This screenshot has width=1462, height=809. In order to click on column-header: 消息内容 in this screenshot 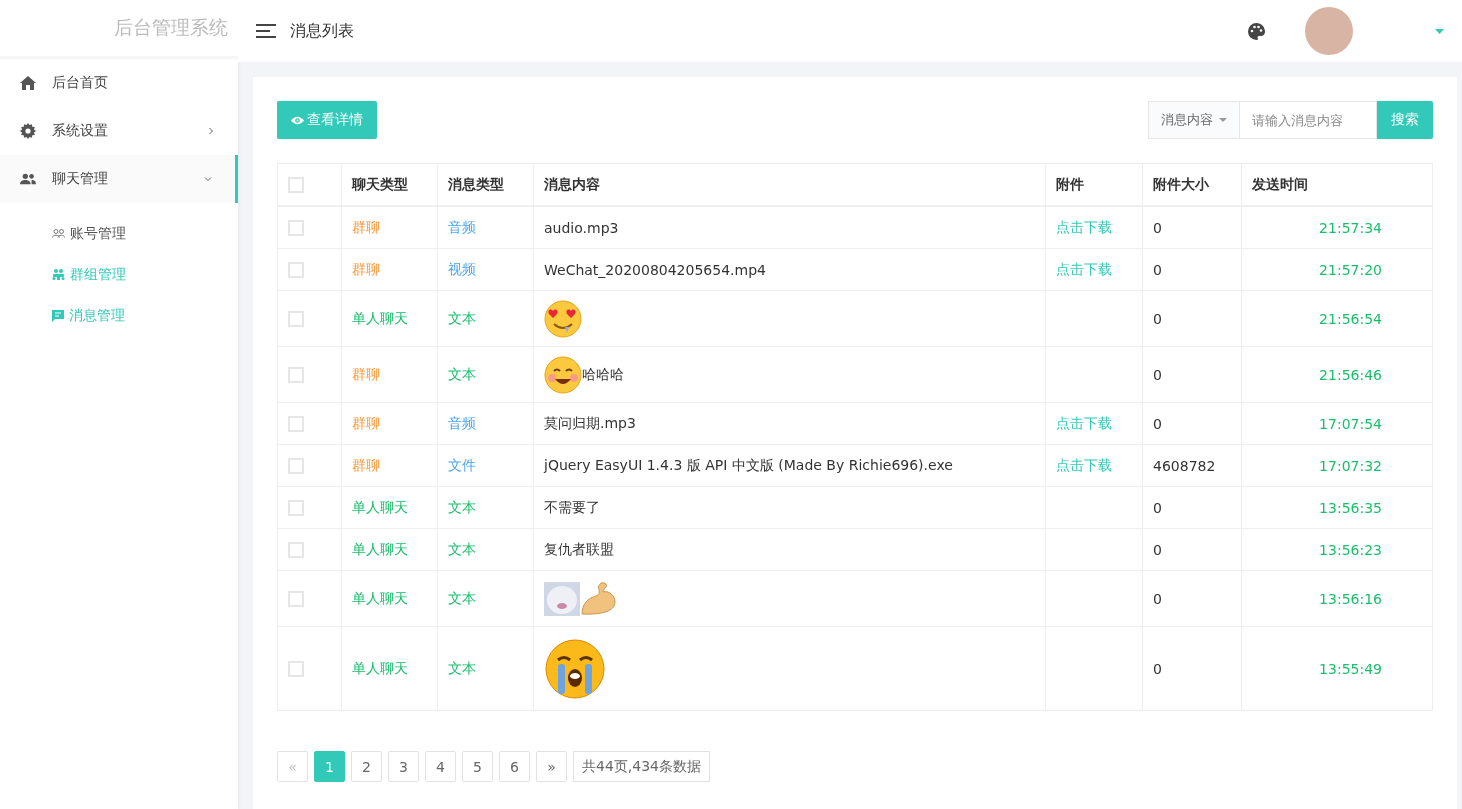, I will do `click(789, 184)`.